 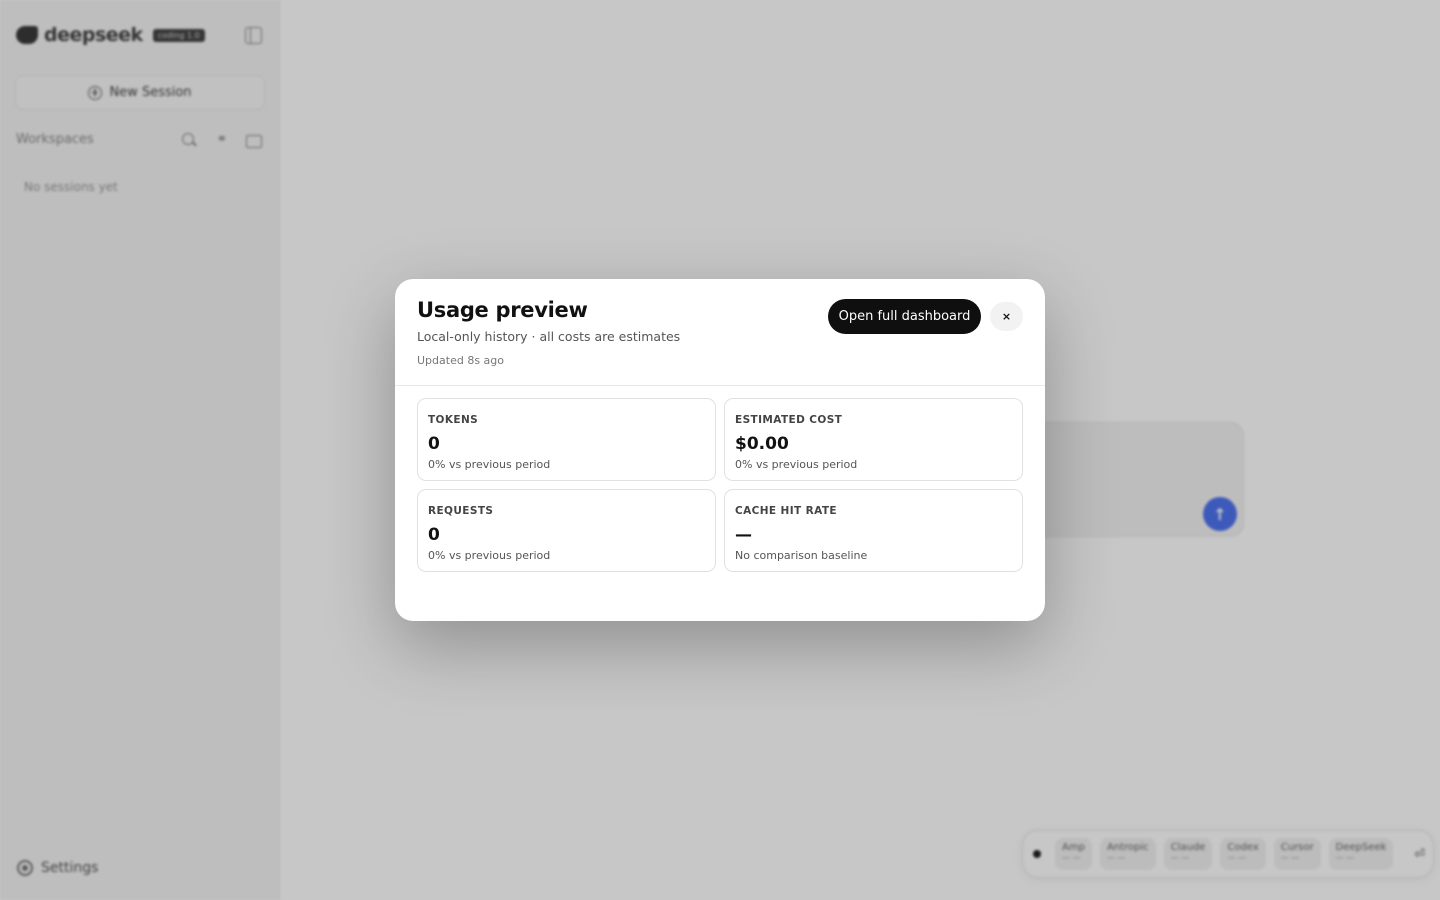 What do you see at coordinates (801, 555) in the screenshot?
I see `stat-delta: No comparison baseline` at bounding box center [801, 555].